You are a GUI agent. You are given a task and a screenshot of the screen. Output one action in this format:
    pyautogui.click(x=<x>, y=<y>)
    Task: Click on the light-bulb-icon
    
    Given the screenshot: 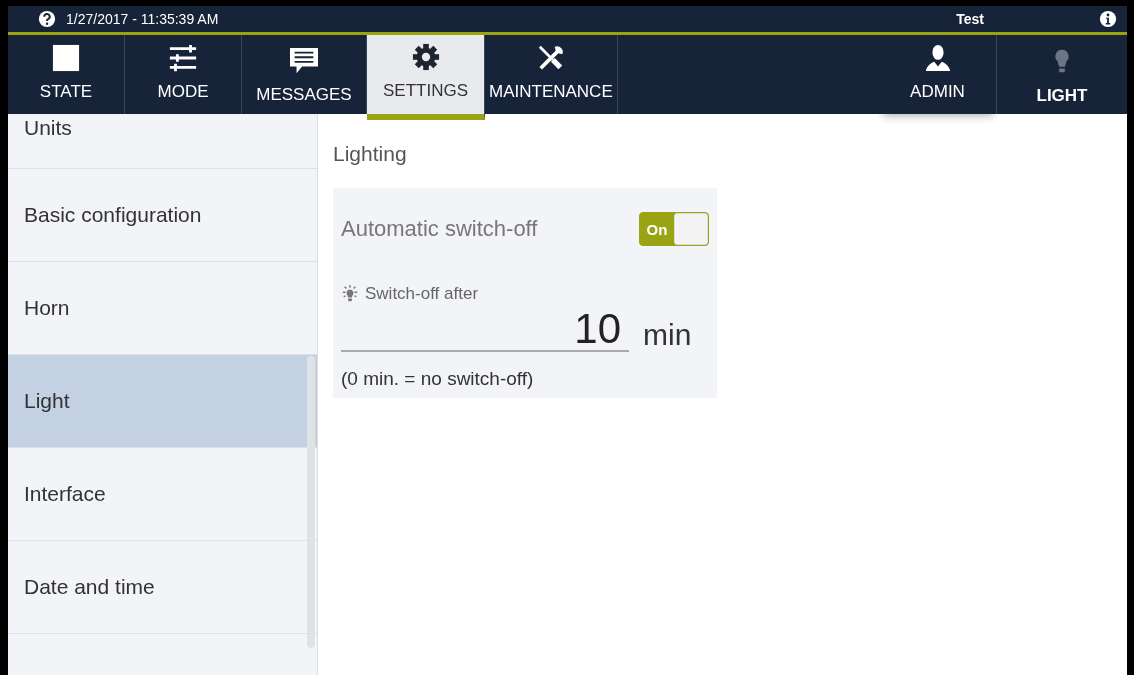 What is the action you would take?
    pyautogui.click(x=350, y=294)
    